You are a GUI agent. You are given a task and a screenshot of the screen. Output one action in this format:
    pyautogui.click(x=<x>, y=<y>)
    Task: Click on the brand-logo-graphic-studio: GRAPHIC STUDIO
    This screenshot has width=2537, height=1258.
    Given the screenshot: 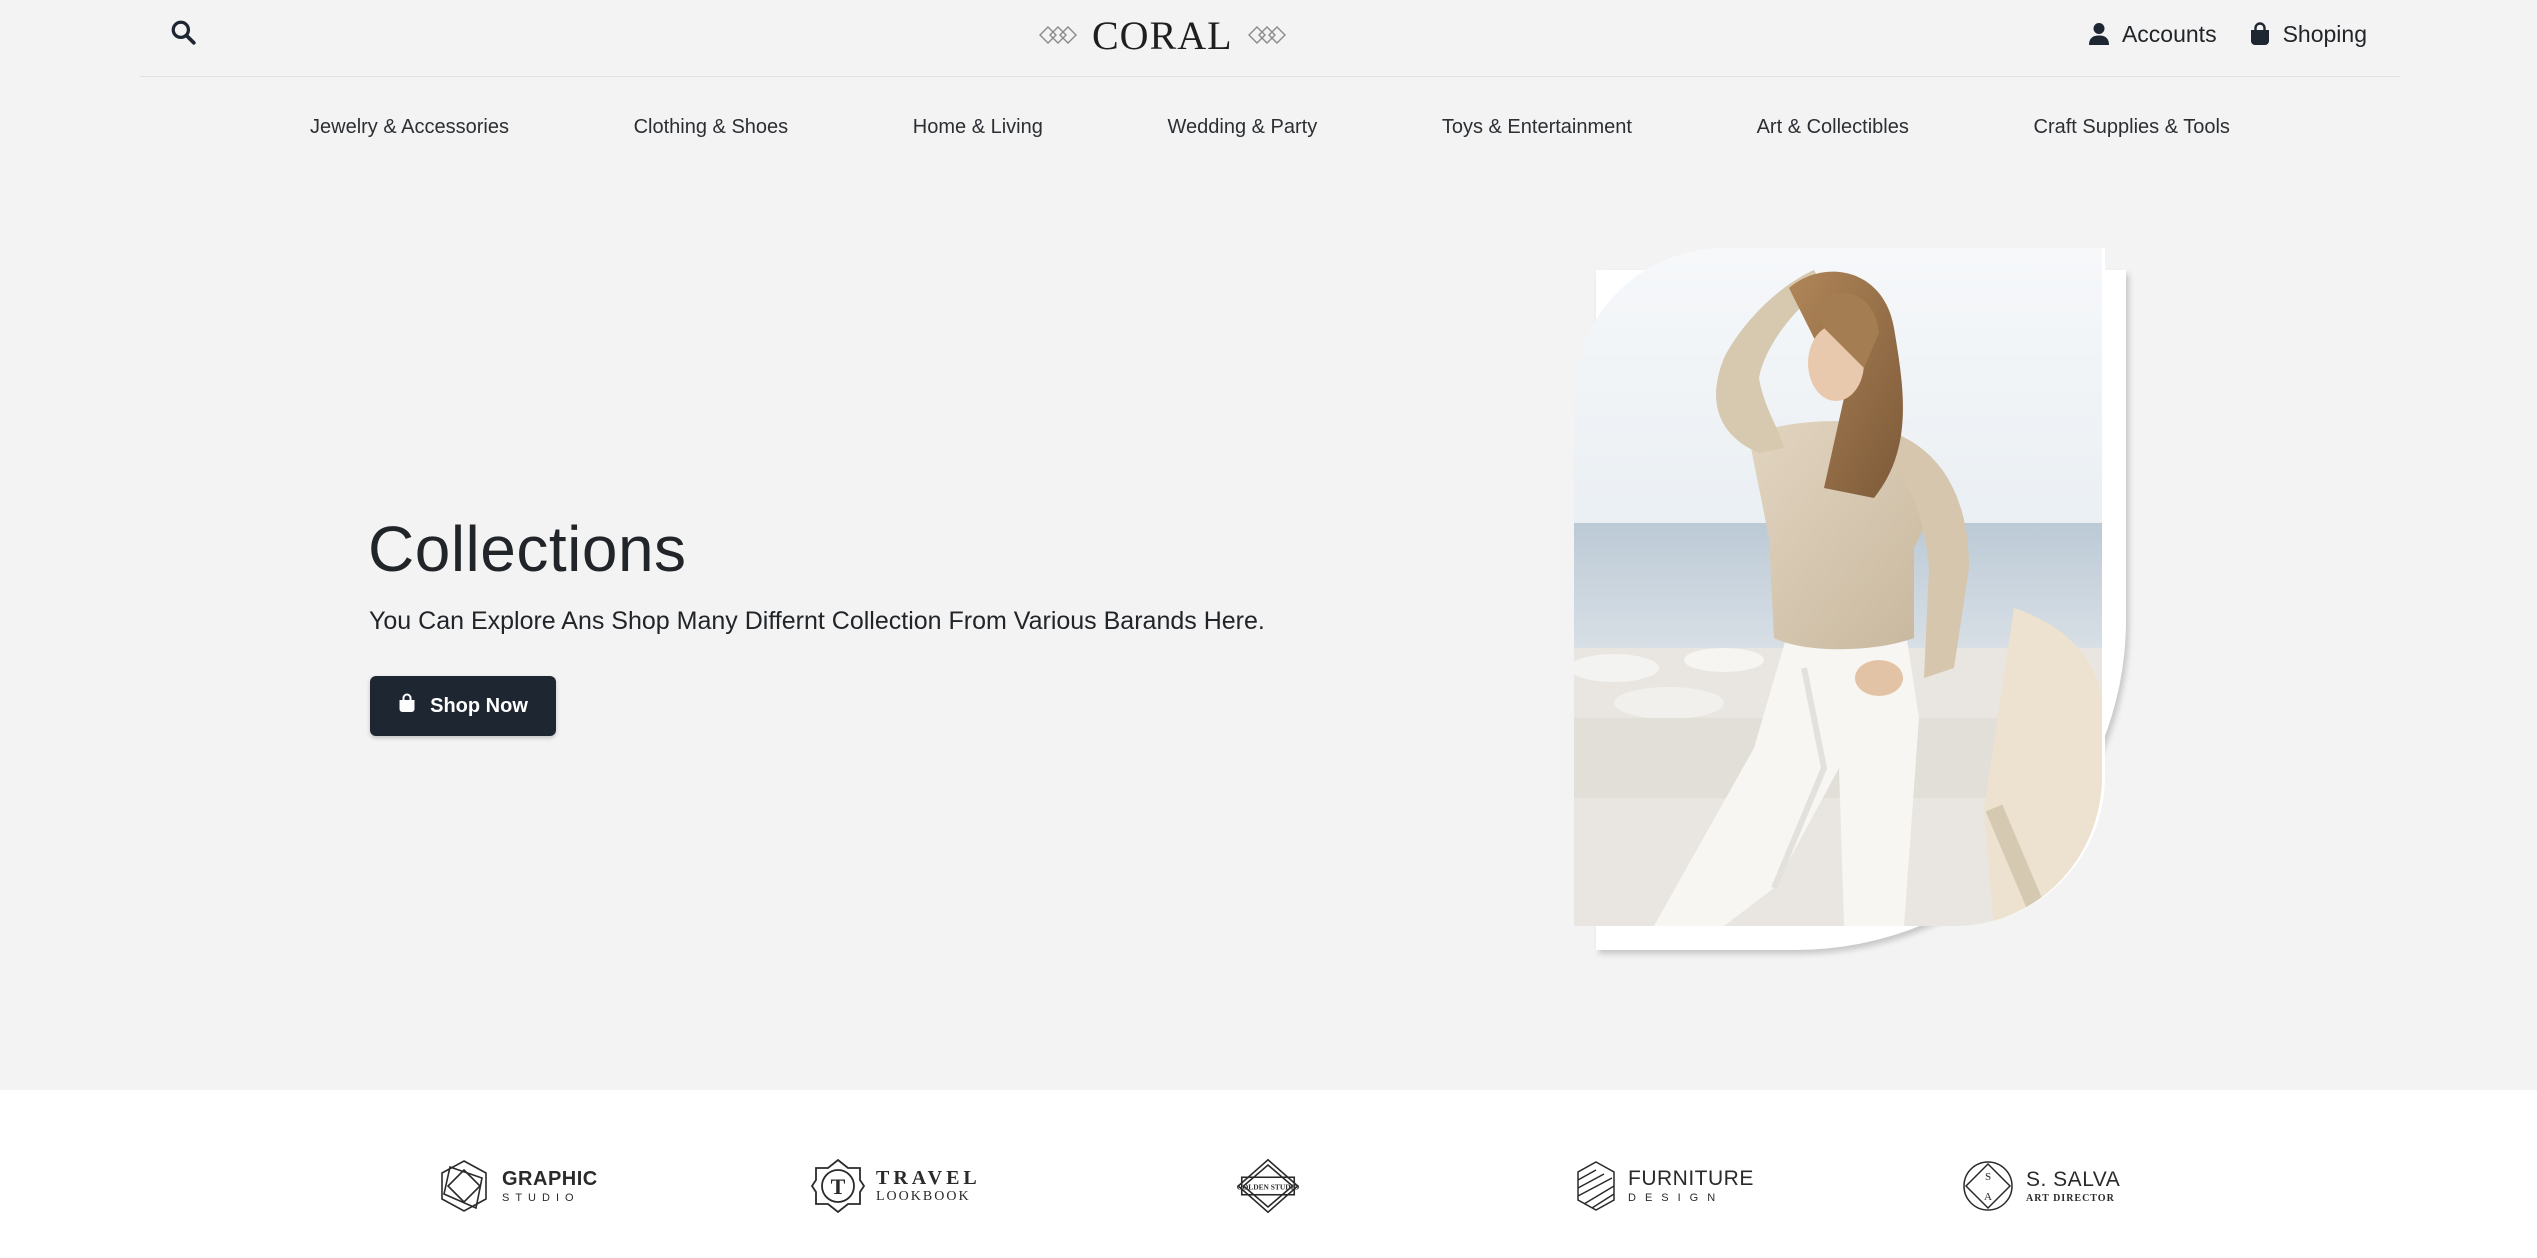 What is the action you would take?
    pyautogui.click(x=517, y=1186)
    